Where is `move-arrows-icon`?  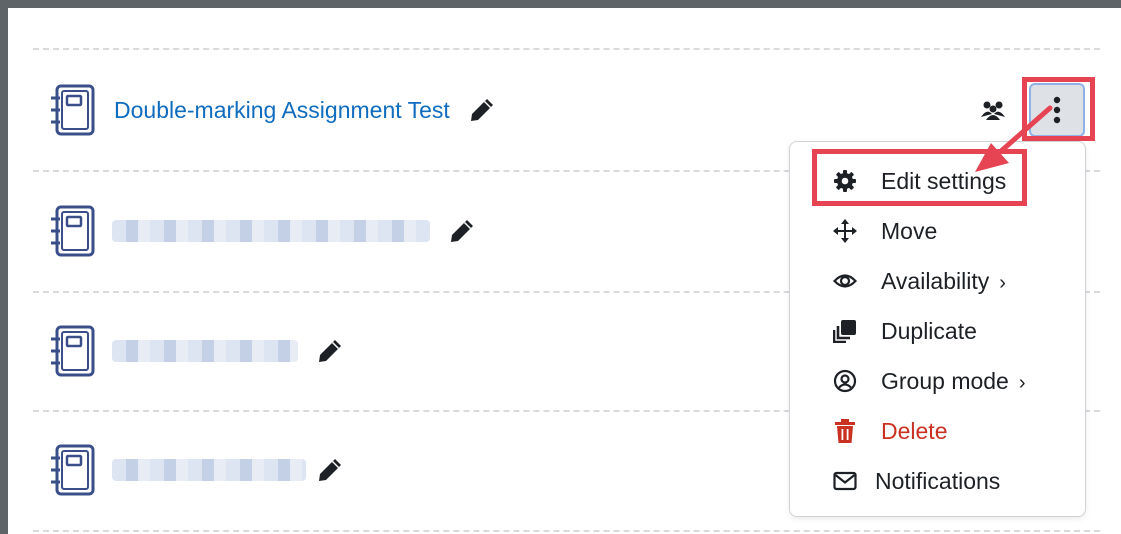
move-arrows-icon is located at coordinates (845, 231).